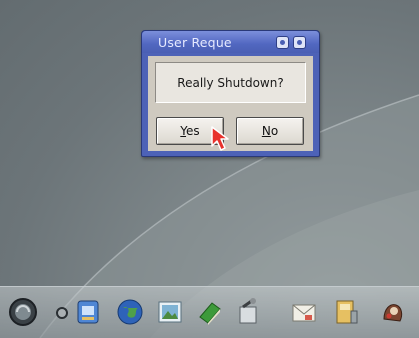  Describe the element at coordinates (248, 312) in the screenshot. I see `toolbox-icon` at that location.